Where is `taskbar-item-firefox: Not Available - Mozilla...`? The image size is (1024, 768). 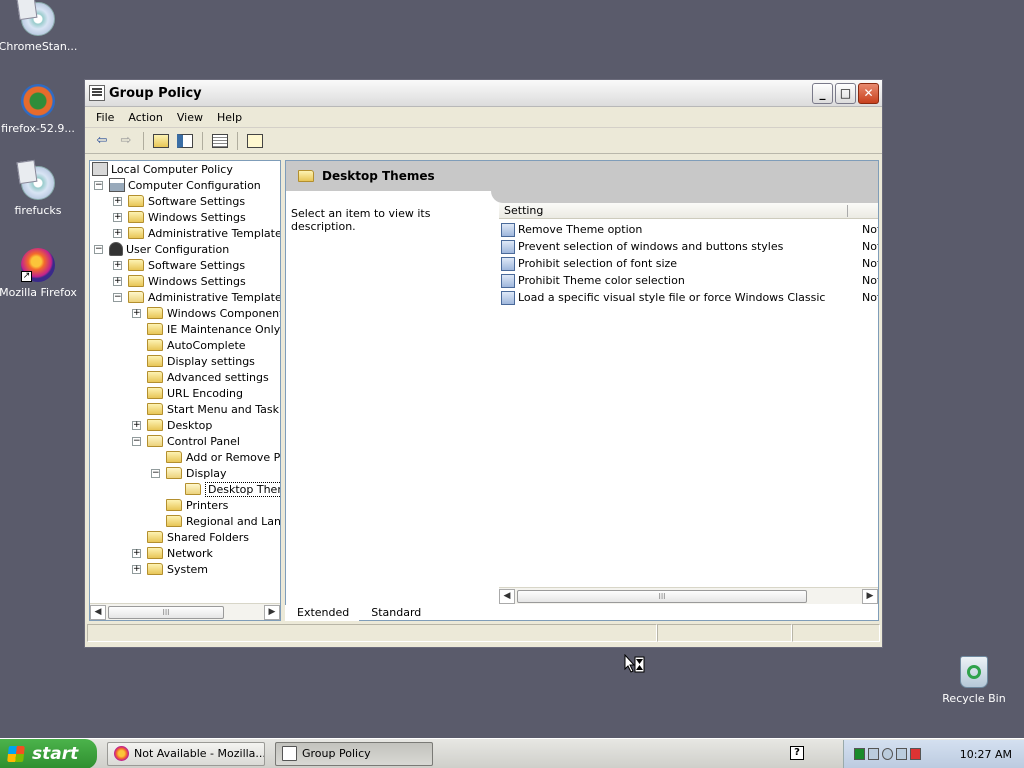
taskbar-item-firefox: Not Available - Mozilla... is located at coordinates (186, 753).